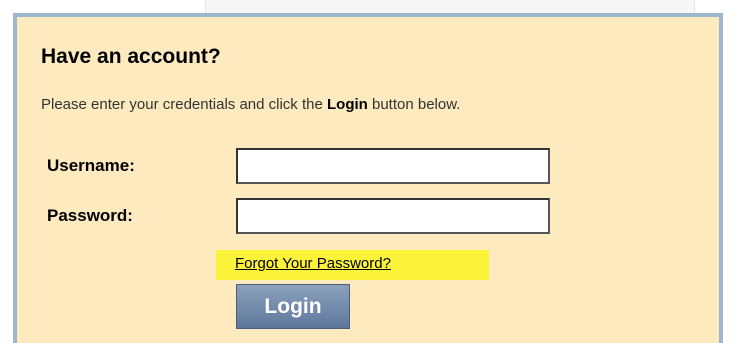 This screenshot has height=343, width=736. Describe the element at coordinates (131, 56) in the screenshot. I see `login-title: Have an account?` at that location.